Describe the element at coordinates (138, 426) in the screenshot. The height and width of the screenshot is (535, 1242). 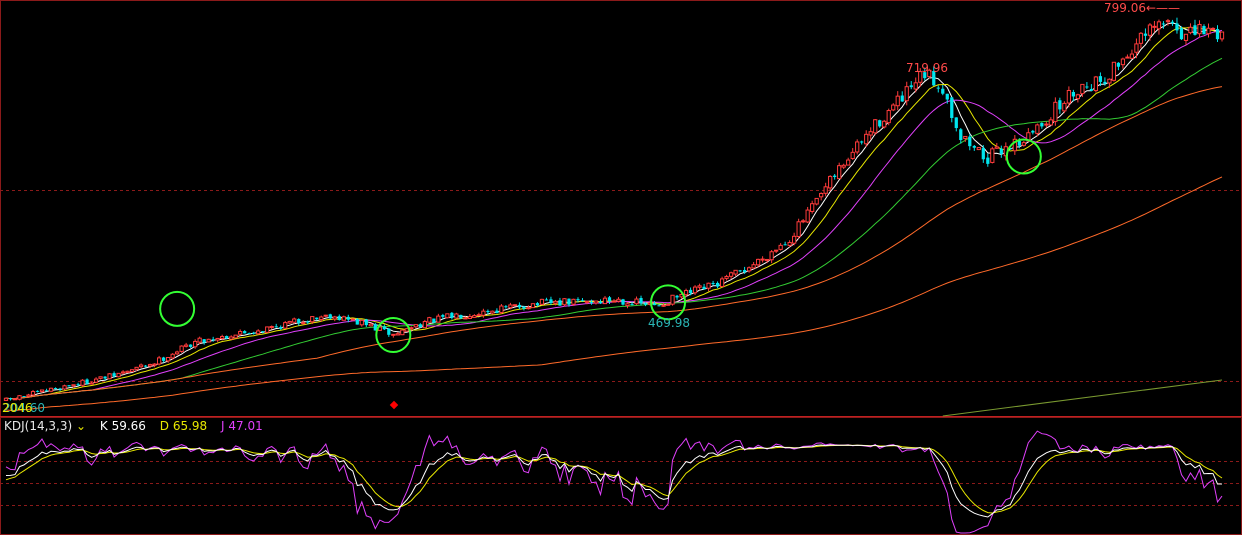
I see `kdj-legend: KDJ(14,3,3) ⌄ K 59.66 D 65.98 J 47.01` at that location.